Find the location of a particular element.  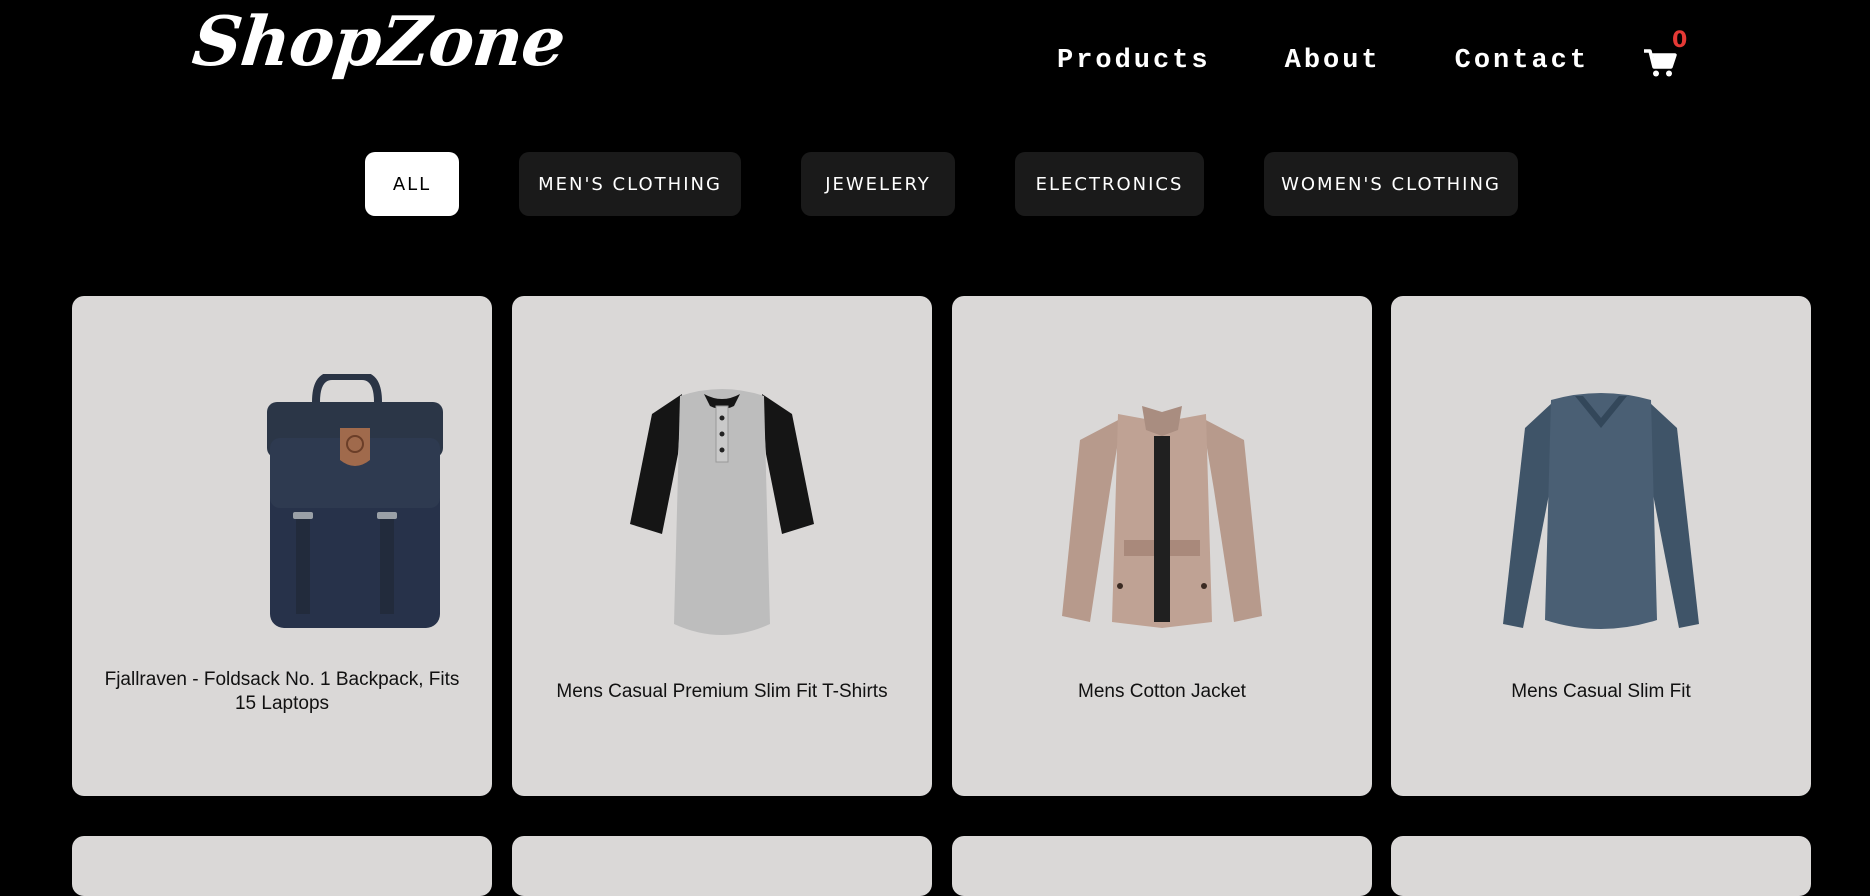

product-card: Mens Casual Premium Slim Fit T-Shirts is located at coordinates (722, 546).